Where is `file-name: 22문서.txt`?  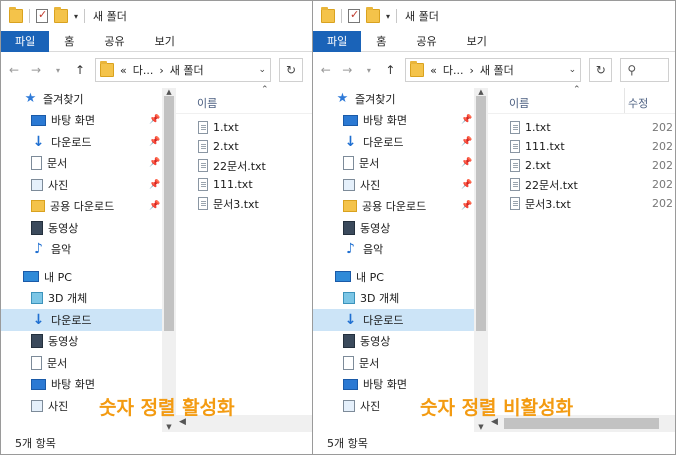 file-name: 22문서.txt is located at coordinates (239, 166).